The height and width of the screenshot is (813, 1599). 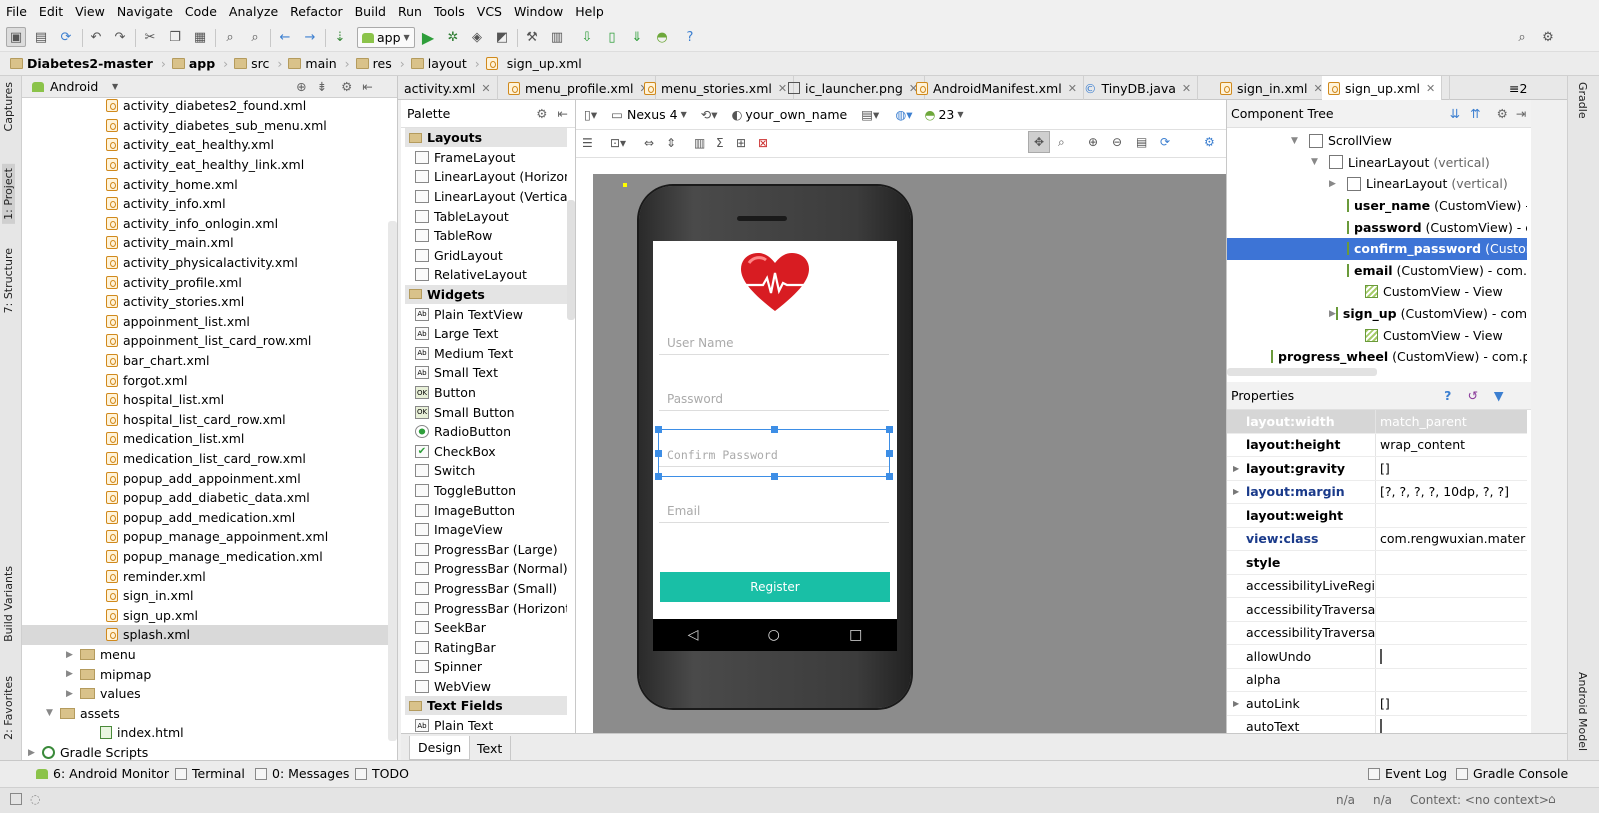 I want to click on tree-folder-item: ▶ values, so click(x=103, y=694).